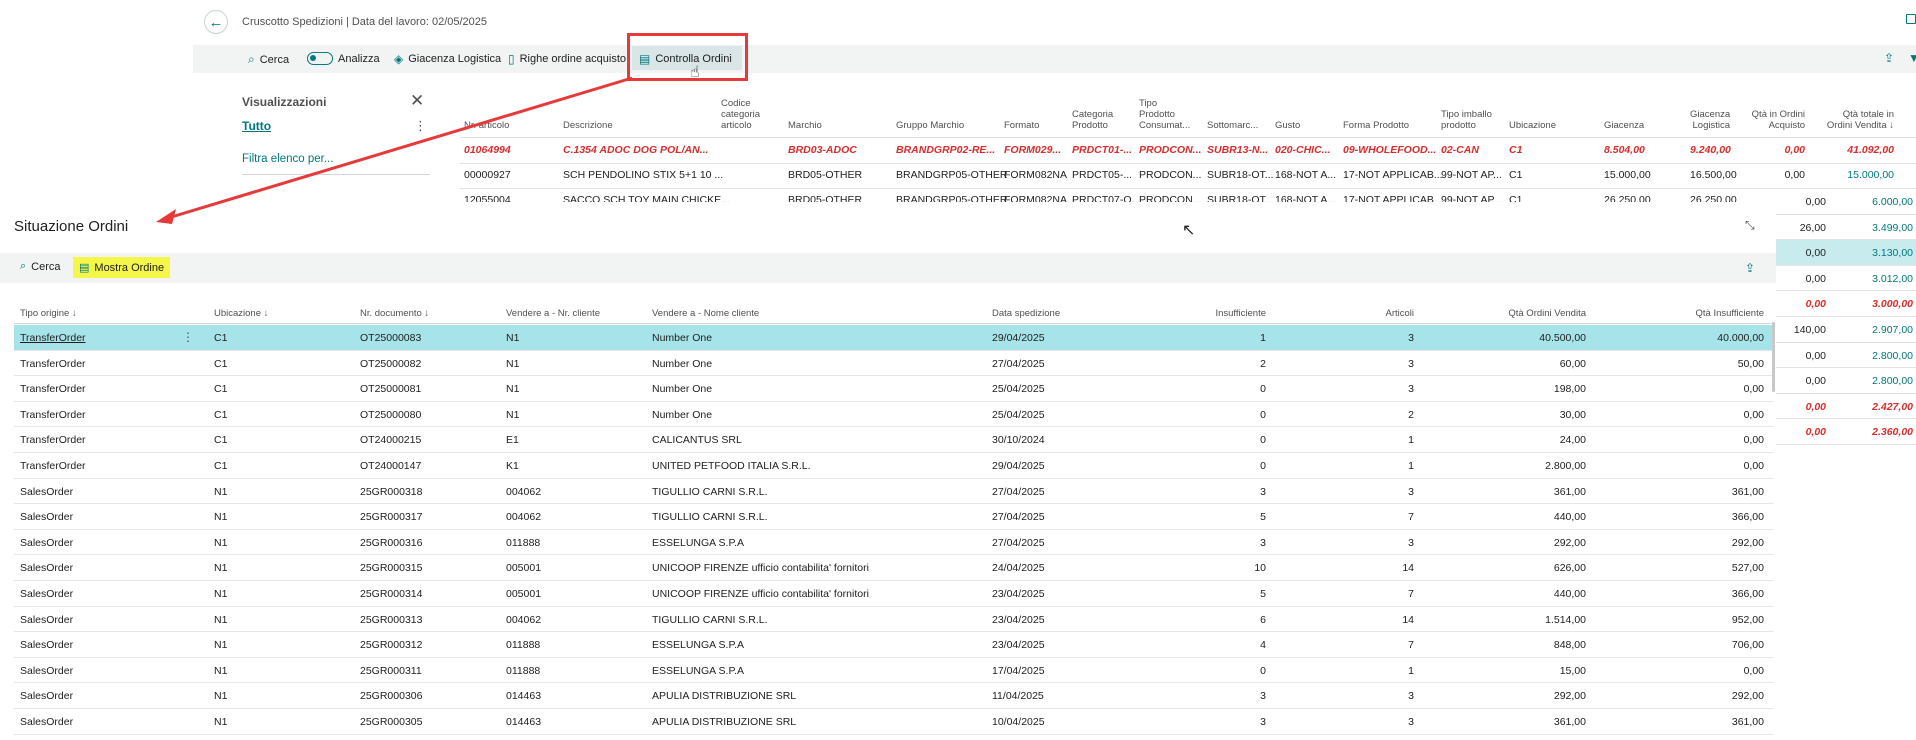 Image resolution: width=1916 pixels, height=740 pixels. I want to click on annotation-arrow, so click(394, 150).